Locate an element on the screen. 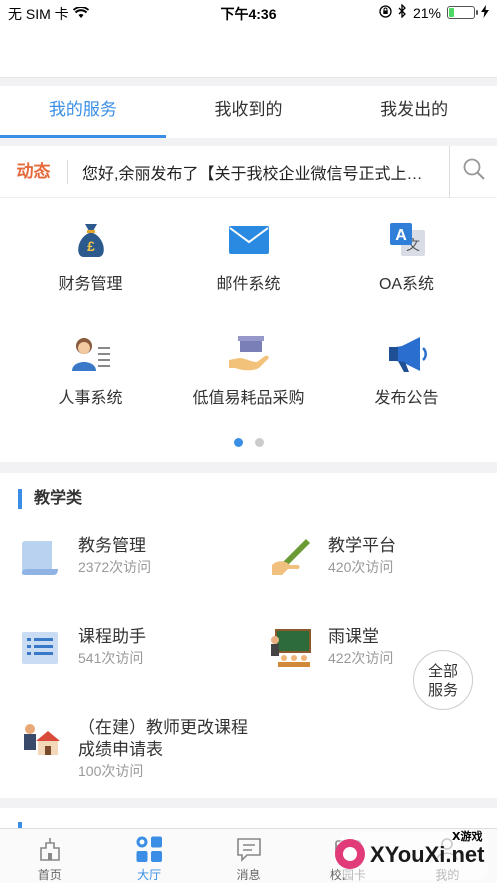 The image size is (497, 883). bluetooth-icon is located at coordinates (402, 12).